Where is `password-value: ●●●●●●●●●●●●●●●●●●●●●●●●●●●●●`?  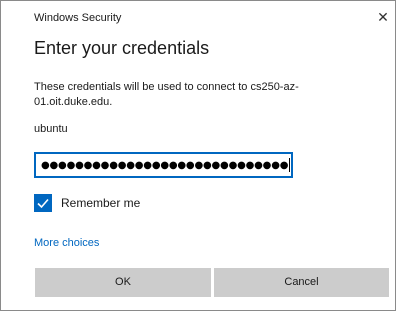
password-value: ●●●●●●●●●●●●●●●●●●●●●●●●●●●●● is located at coordinates (165, 165).